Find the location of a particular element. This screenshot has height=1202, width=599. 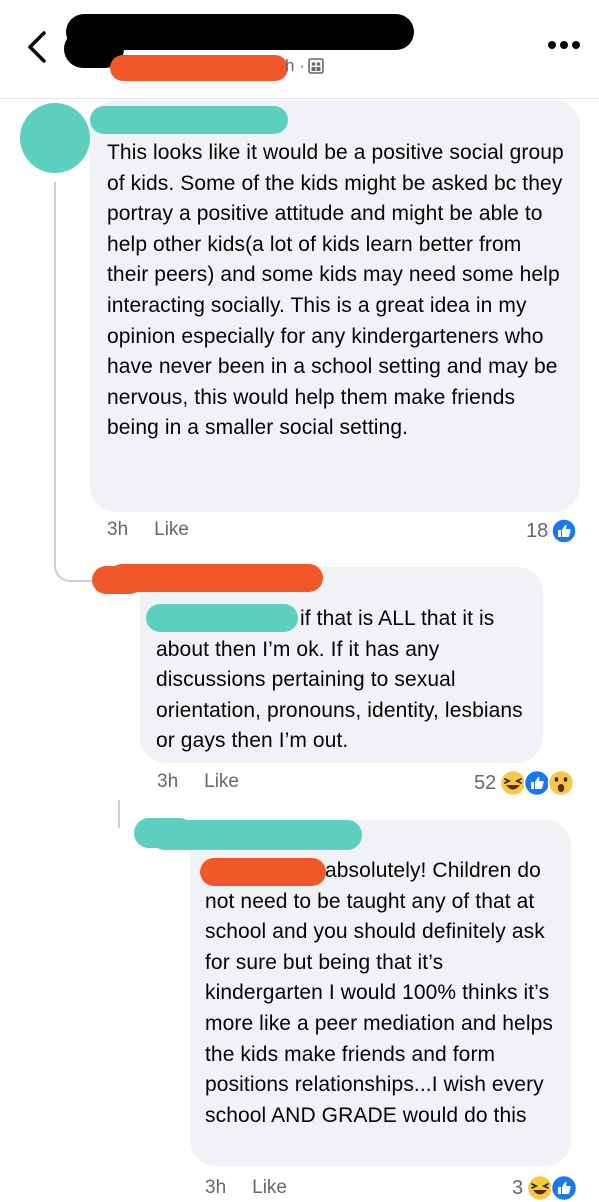

avatar is located at coordinates (55, 138).